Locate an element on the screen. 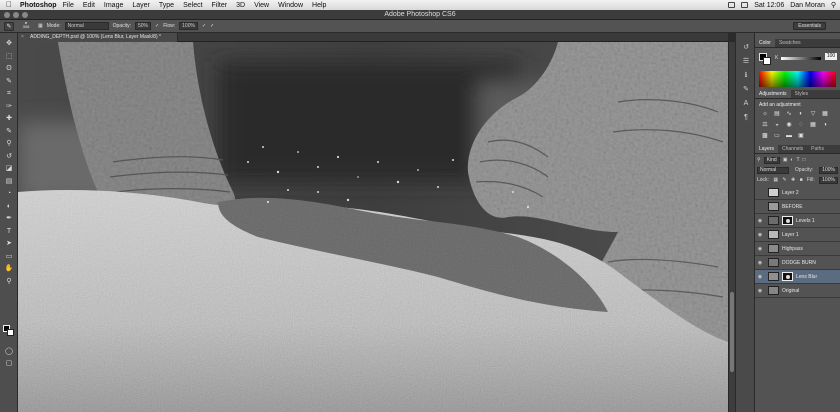 The width and height of the screenshot is (840, 412). flow-field: 100% is located at coordinates (188, 26).